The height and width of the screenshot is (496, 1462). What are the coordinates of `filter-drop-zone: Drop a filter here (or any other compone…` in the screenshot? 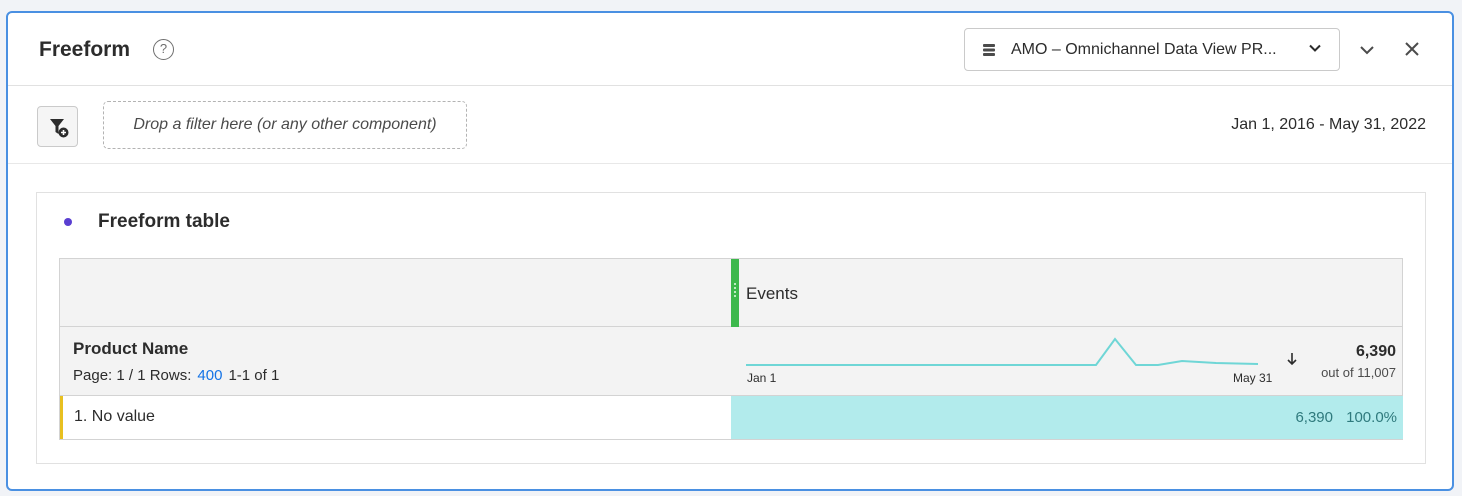 It's located at (285, 125).